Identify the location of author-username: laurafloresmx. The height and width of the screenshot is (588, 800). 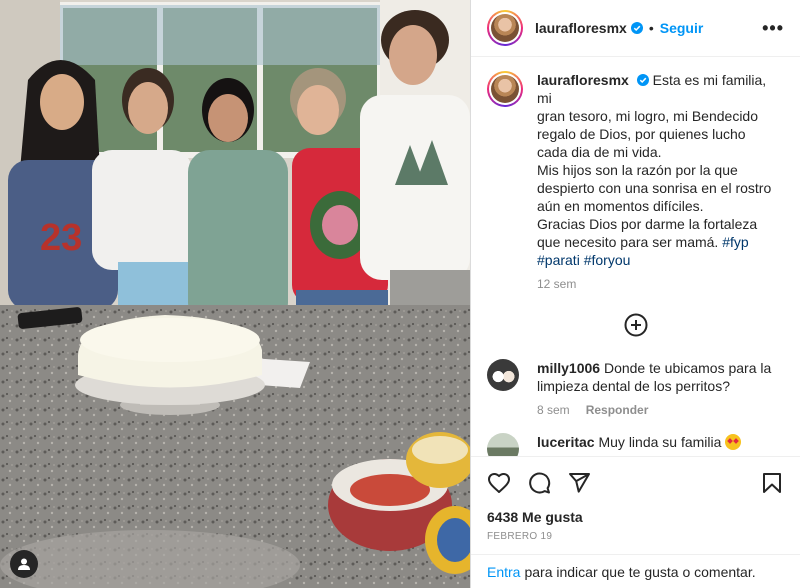
(581, 28).